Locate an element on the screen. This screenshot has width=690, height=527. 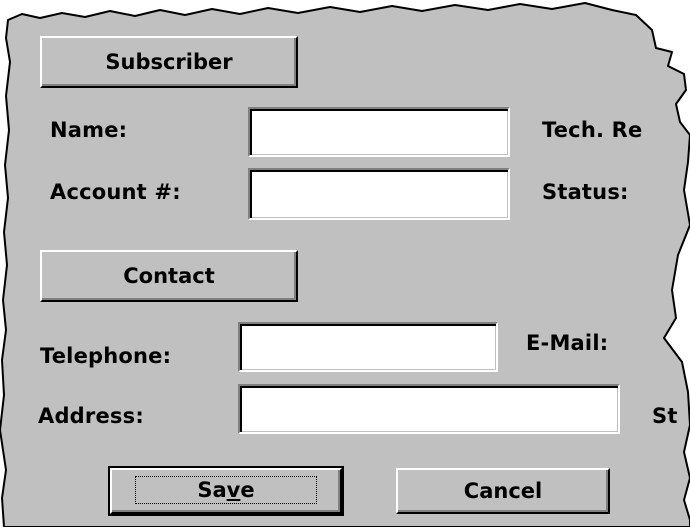
contact-section-button: Contact is located at coordinates (169, 276).